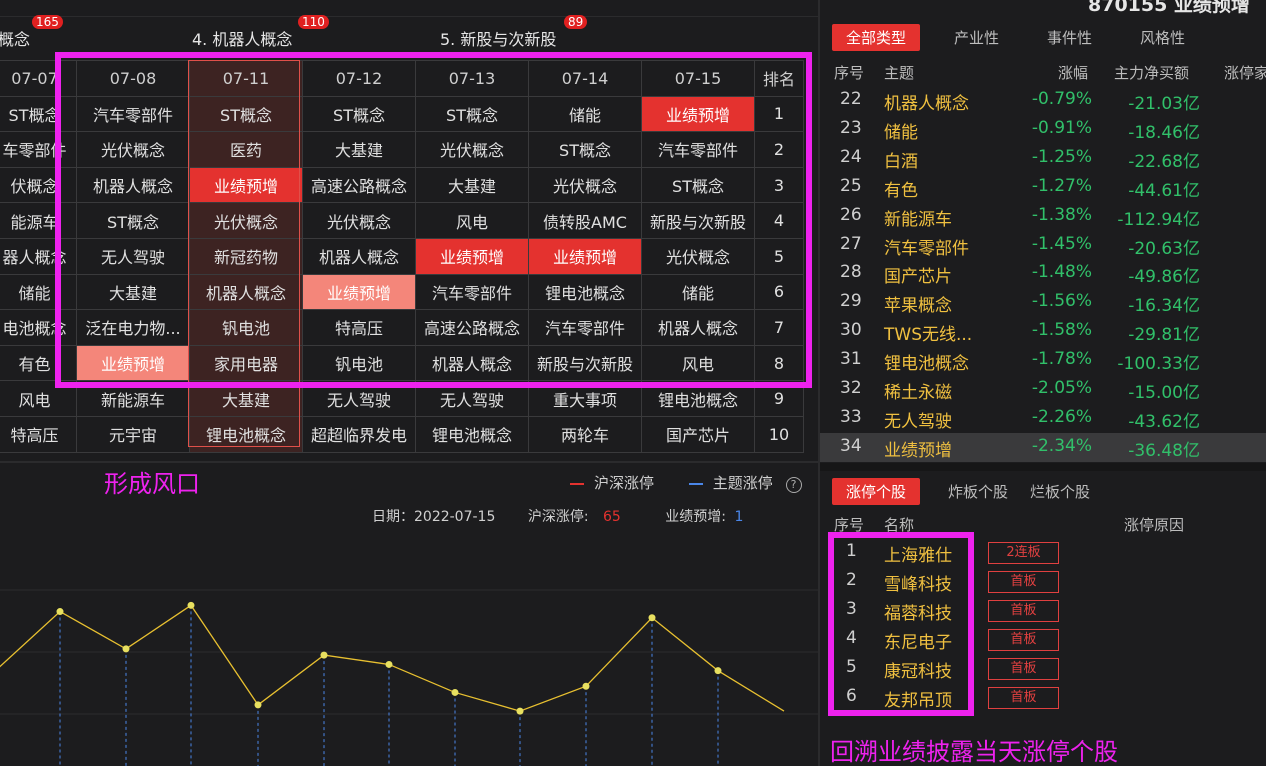 The height and width of the screenshot is (766, 1266). What do you see at coordinates (624, 483) in the screenshot?
I see `legend-series1: 沪深涨停` at bounding box center [624, 483].